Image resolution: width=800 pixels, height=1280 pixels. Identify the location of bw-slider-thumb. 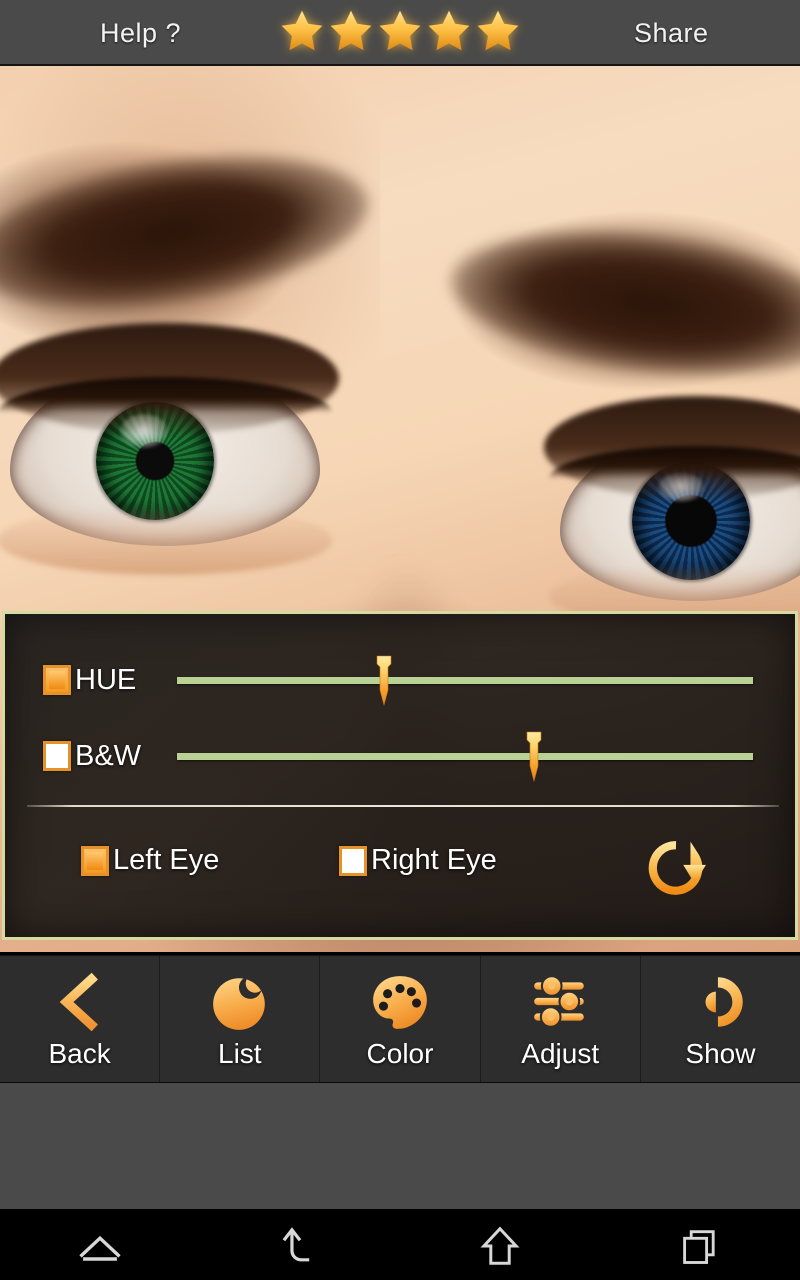
(534, 757).